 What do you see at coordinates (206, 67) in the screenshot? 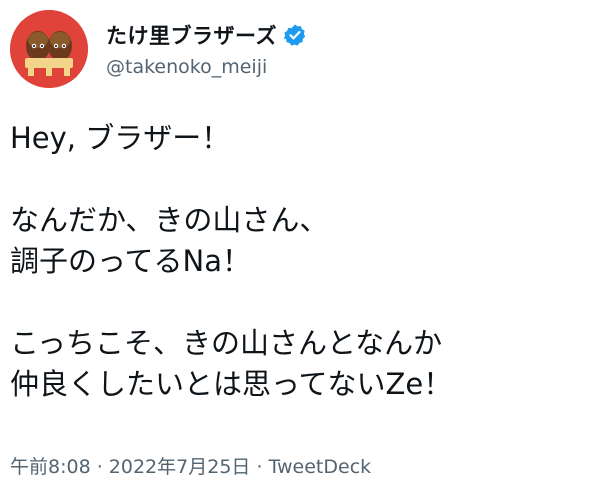
I see `account-handle: @takenoko_meiji` at bounding box center [206, 67].